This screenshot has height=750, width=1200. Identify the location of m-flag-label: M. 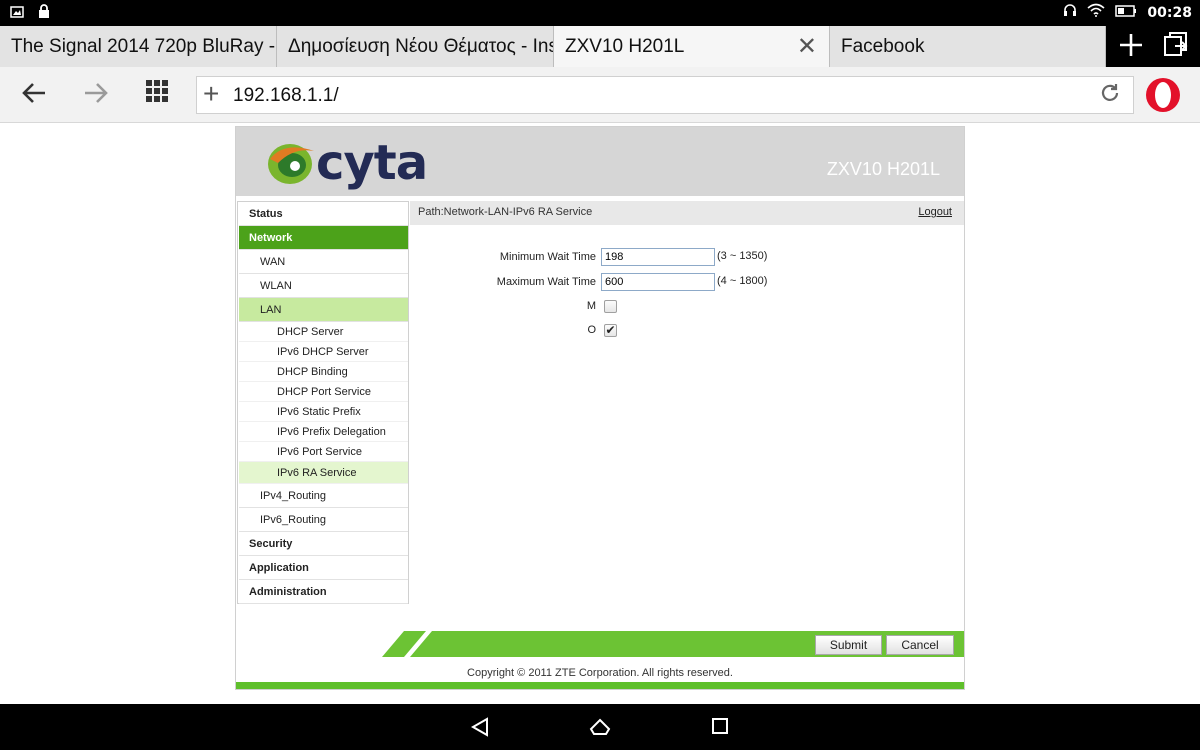
(591, 306).